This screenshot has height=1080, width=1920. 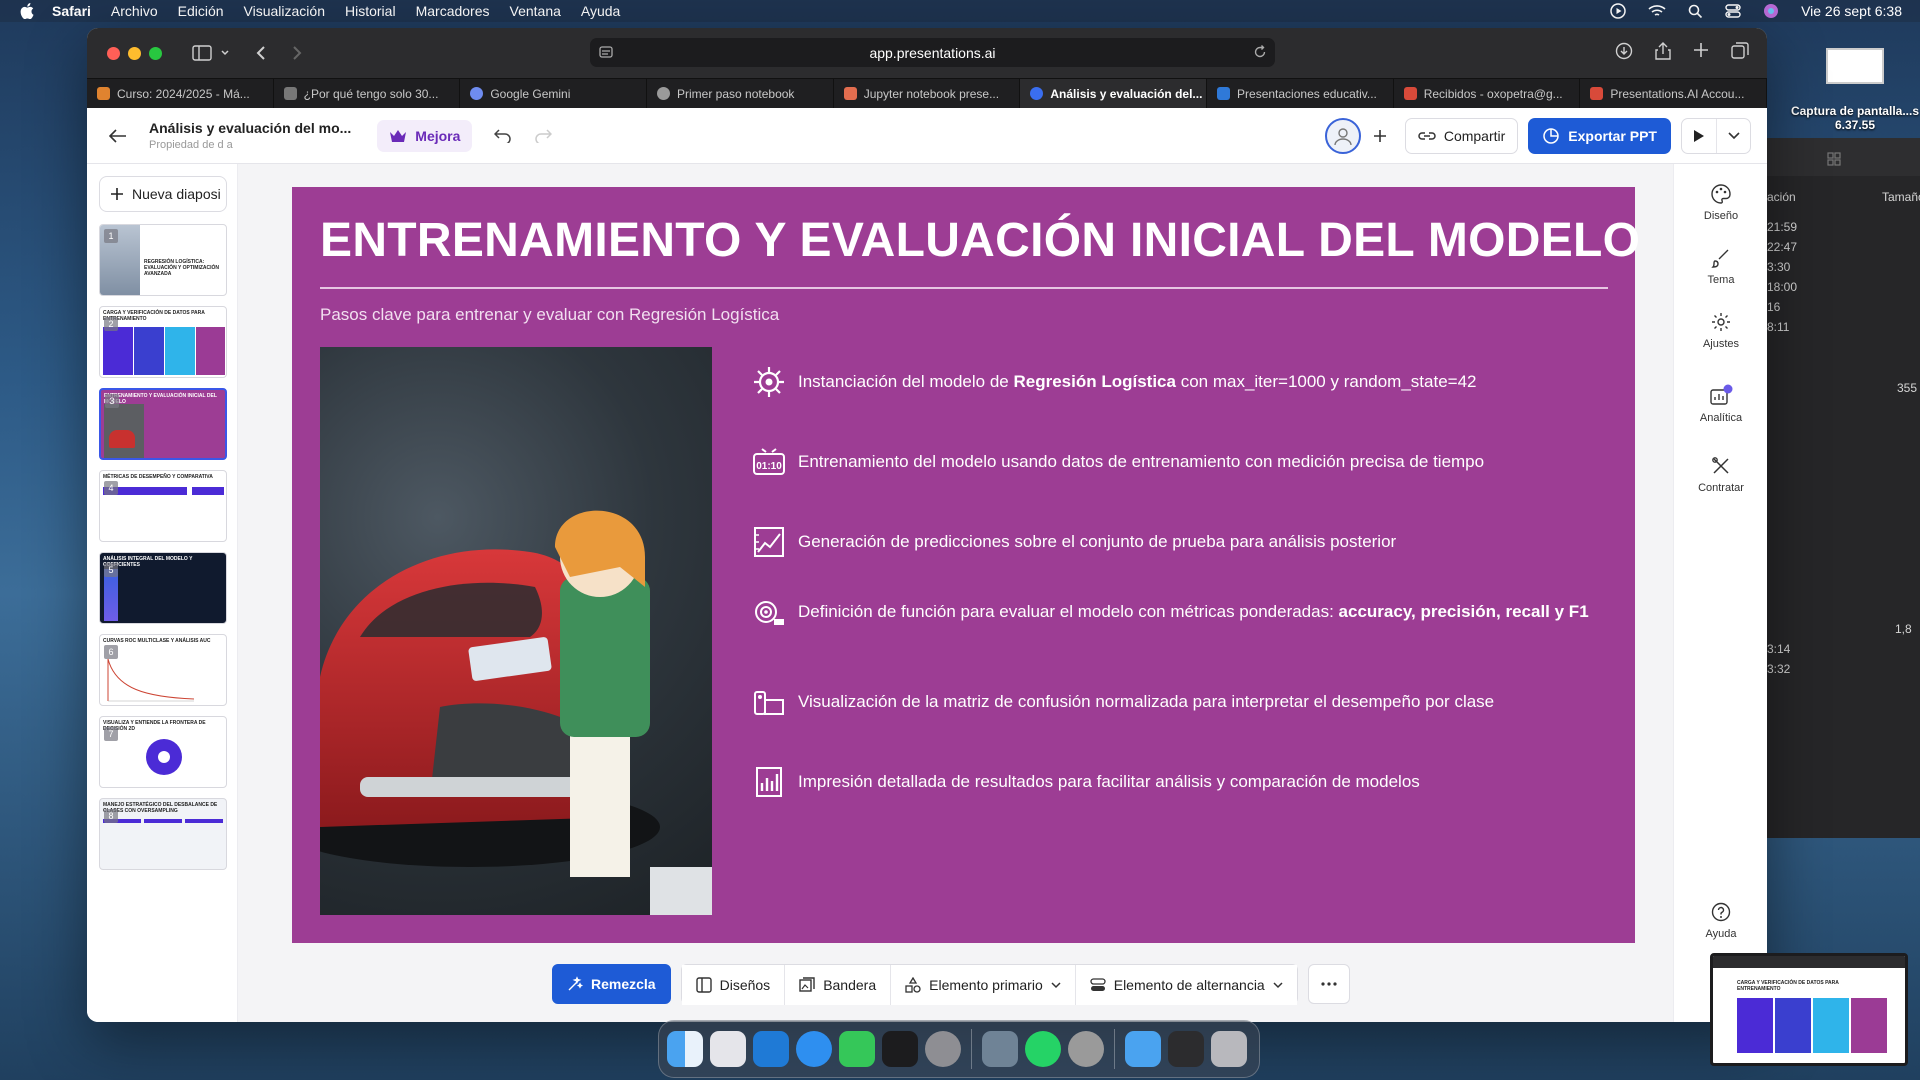 What do you see at coordinates (1720, 267) in the screenshot?
I see `theme-tool: Tema` at bounding box center [1720, 267].